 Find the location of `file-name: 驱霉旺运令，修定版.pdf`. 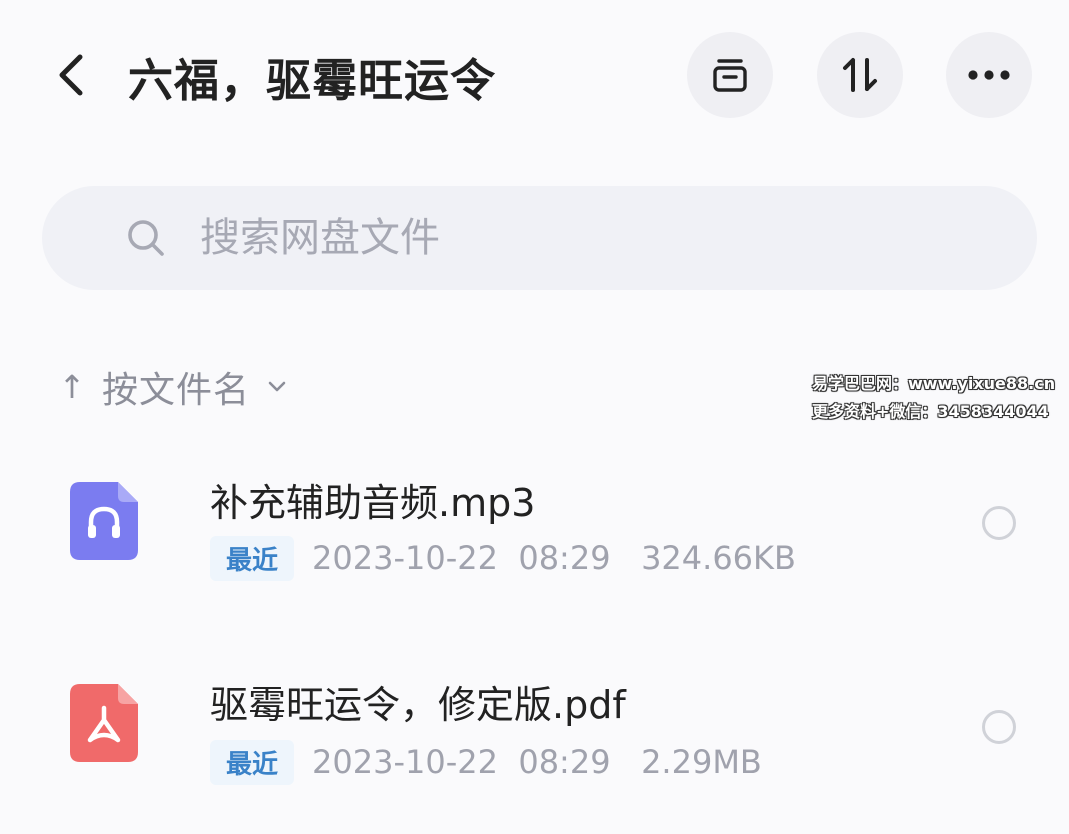

file-name: 驱霉旺运令，修定版.pdf is located at coordinates (418, 705).